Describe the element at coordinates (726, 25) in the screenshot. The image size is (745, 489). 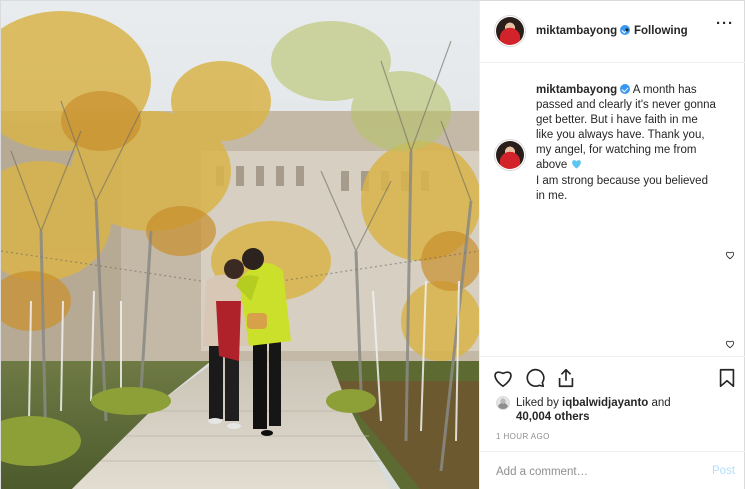
I see `more-options-icon: ···` at that location.